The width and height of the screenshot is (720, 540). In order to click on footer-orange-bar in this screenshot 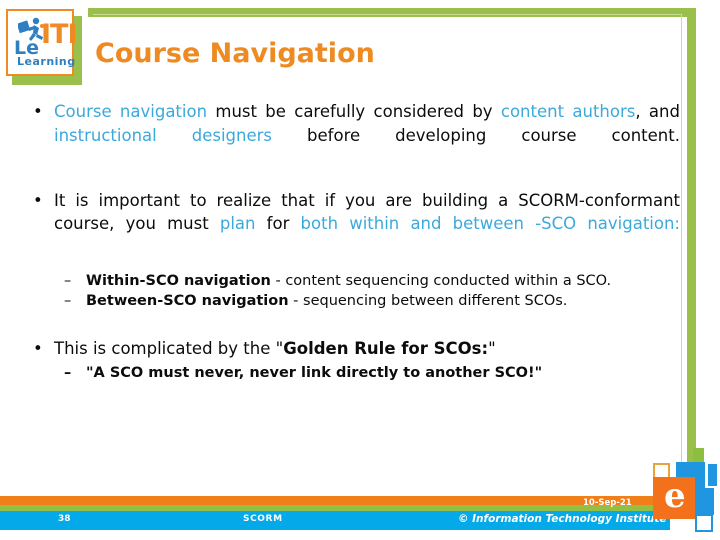, I will do `click(335, 500)`.